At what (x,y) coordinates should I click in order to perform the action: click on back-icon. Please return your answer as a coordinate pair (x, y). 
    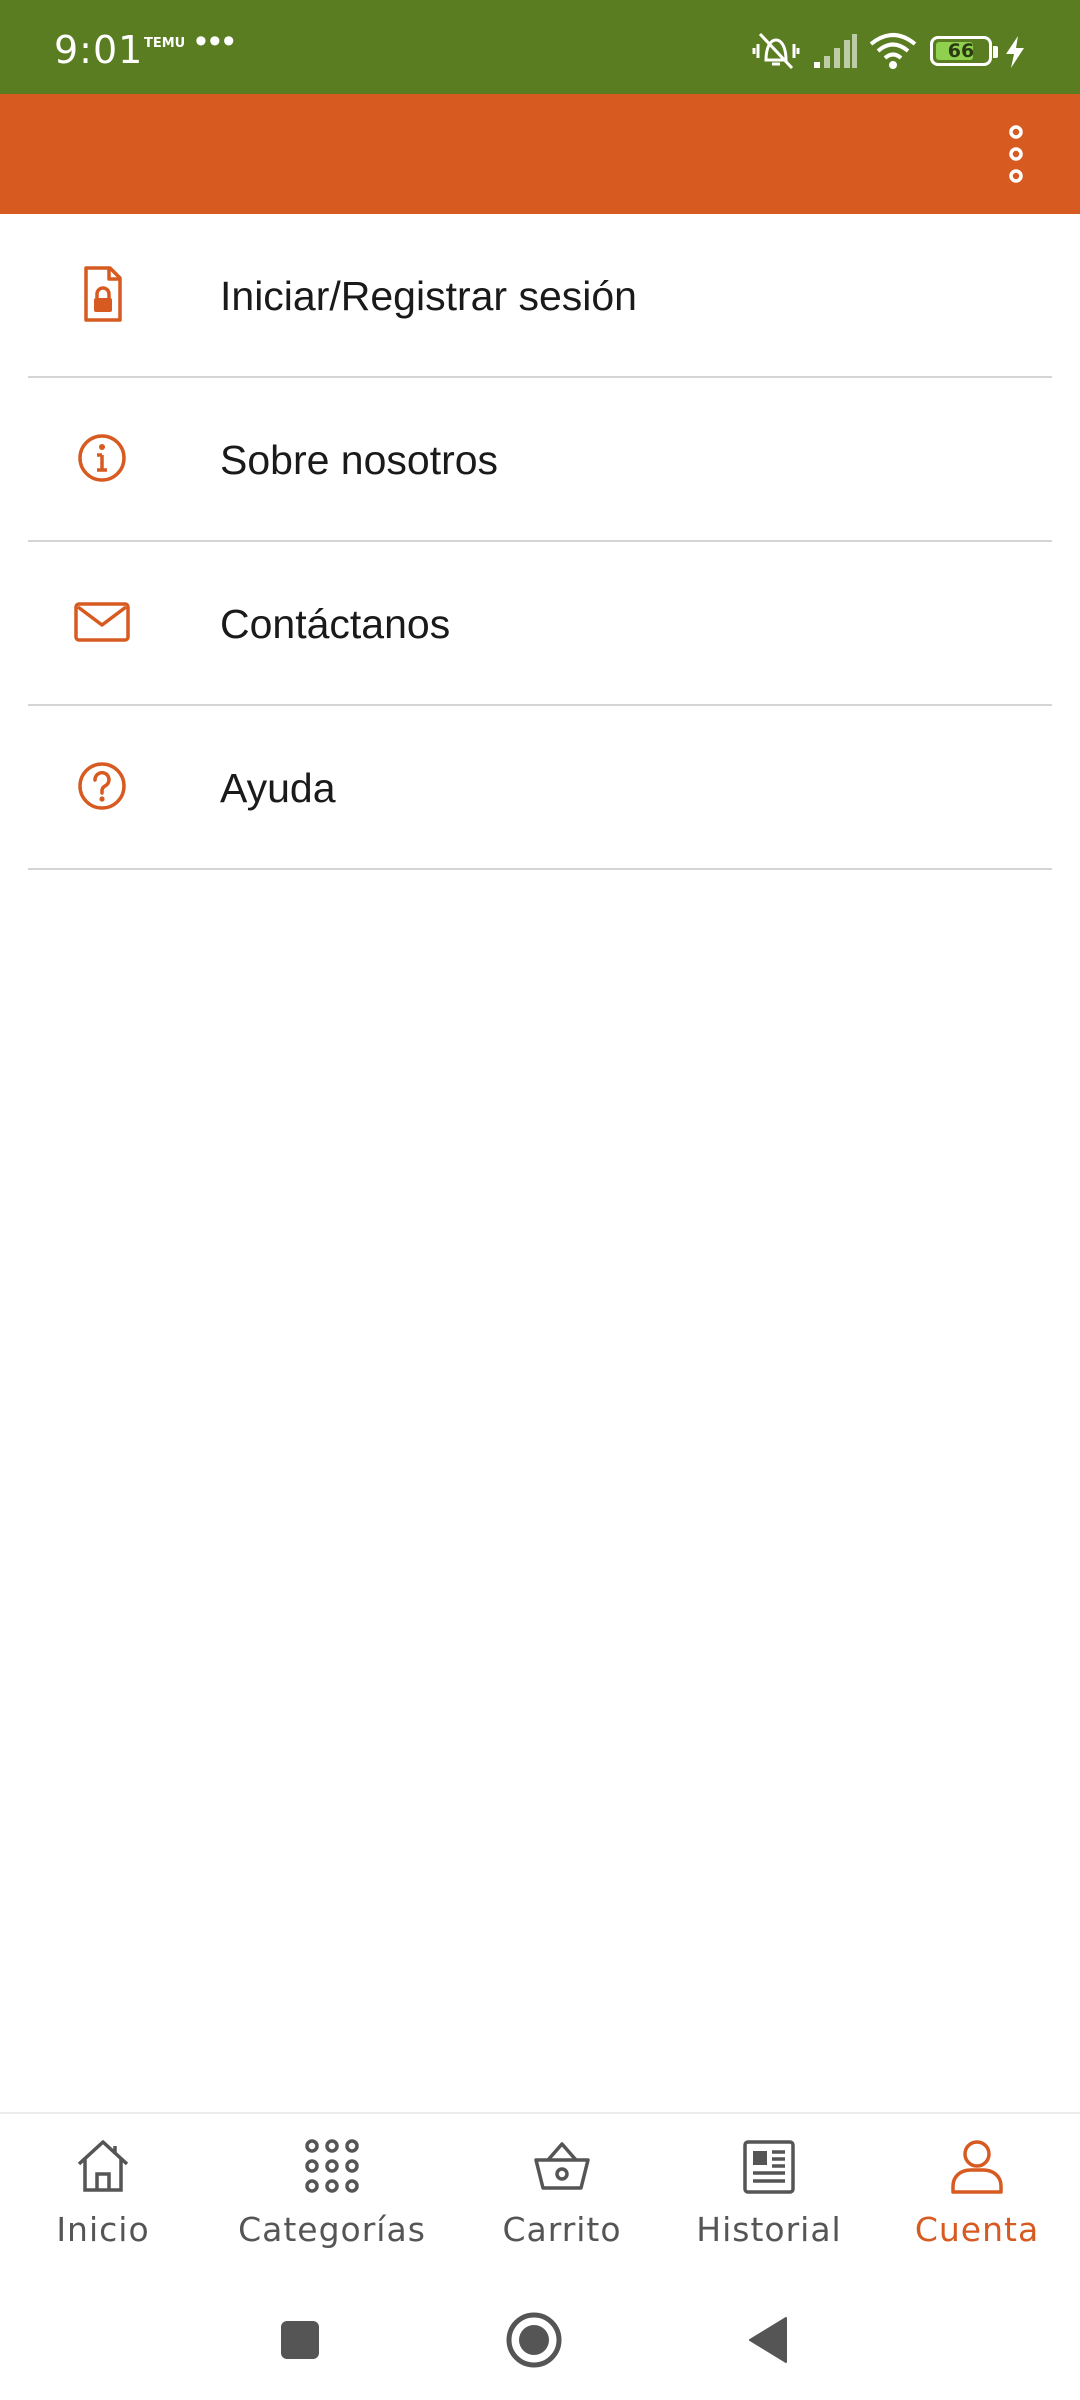
    Looking at the image, I should click on (772, 2340).